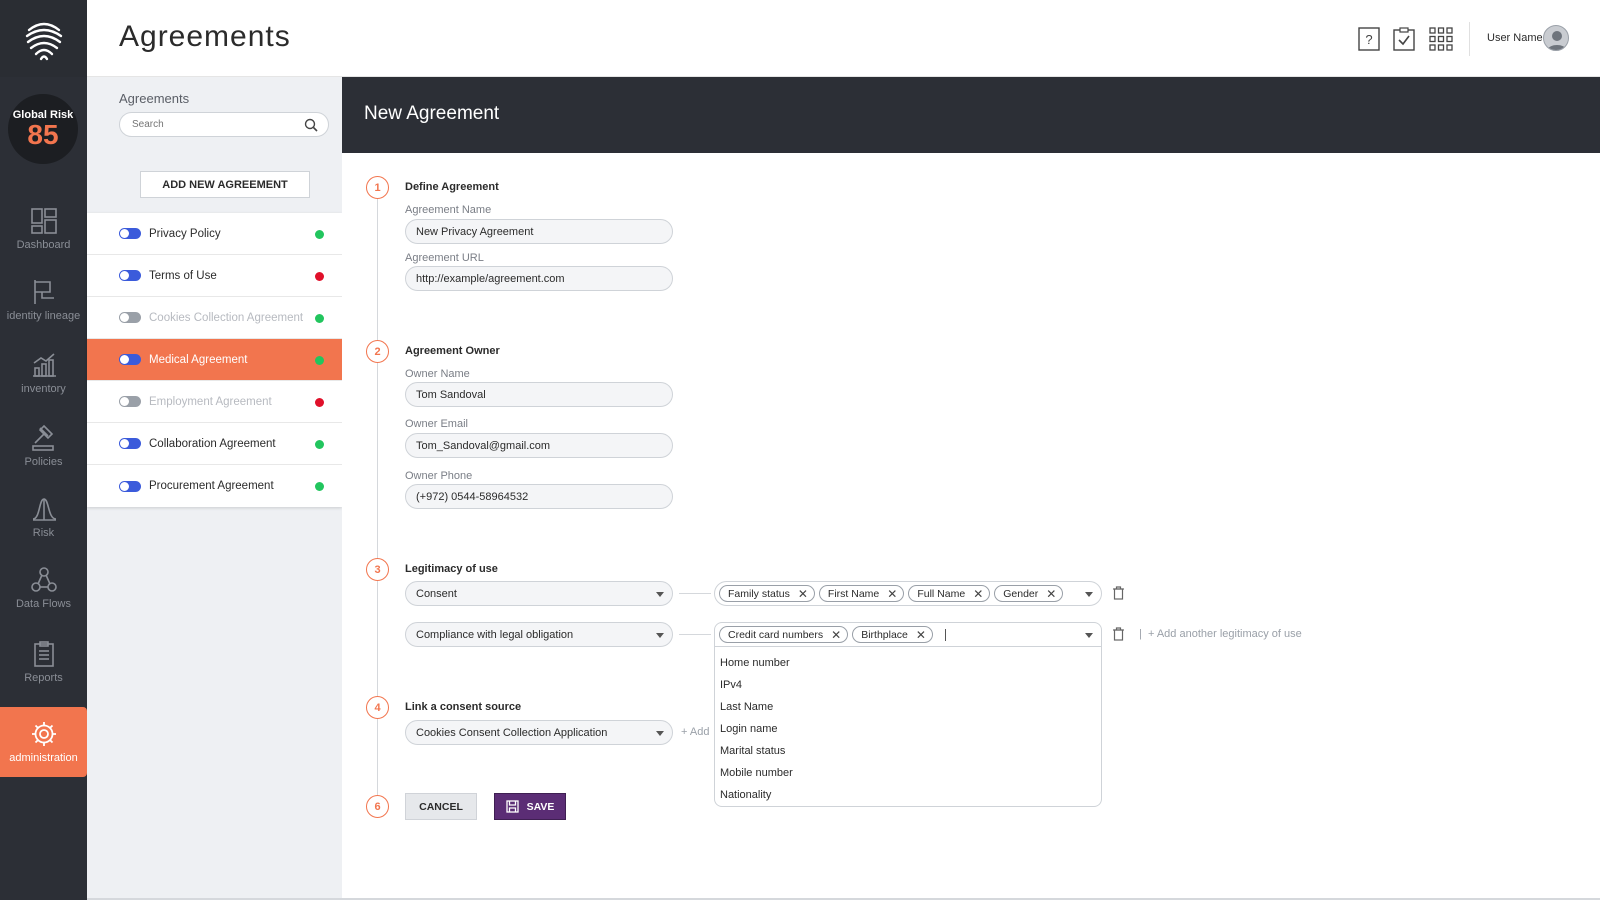 This screenshot has width=1600, height=900. Describe the element at coordinates (319, 318) in the screenshot. I see `status-dot` at that location.